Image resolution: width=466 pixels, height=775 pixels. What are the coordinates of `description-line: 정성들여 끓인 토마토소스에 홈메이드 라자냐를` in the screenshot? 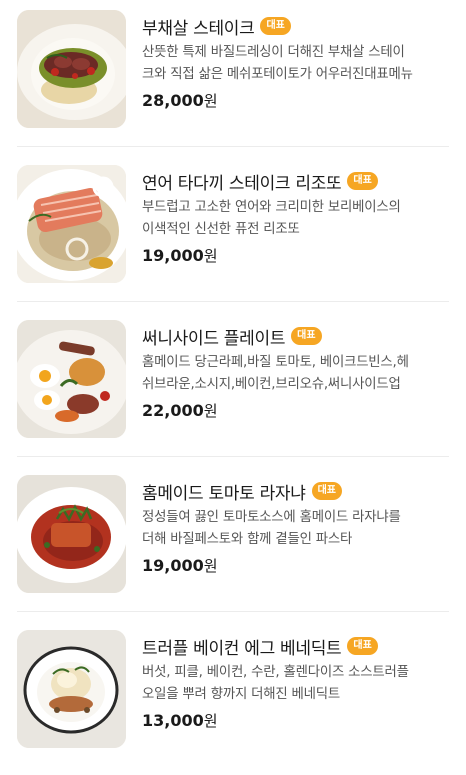 It's located at (271, 517).